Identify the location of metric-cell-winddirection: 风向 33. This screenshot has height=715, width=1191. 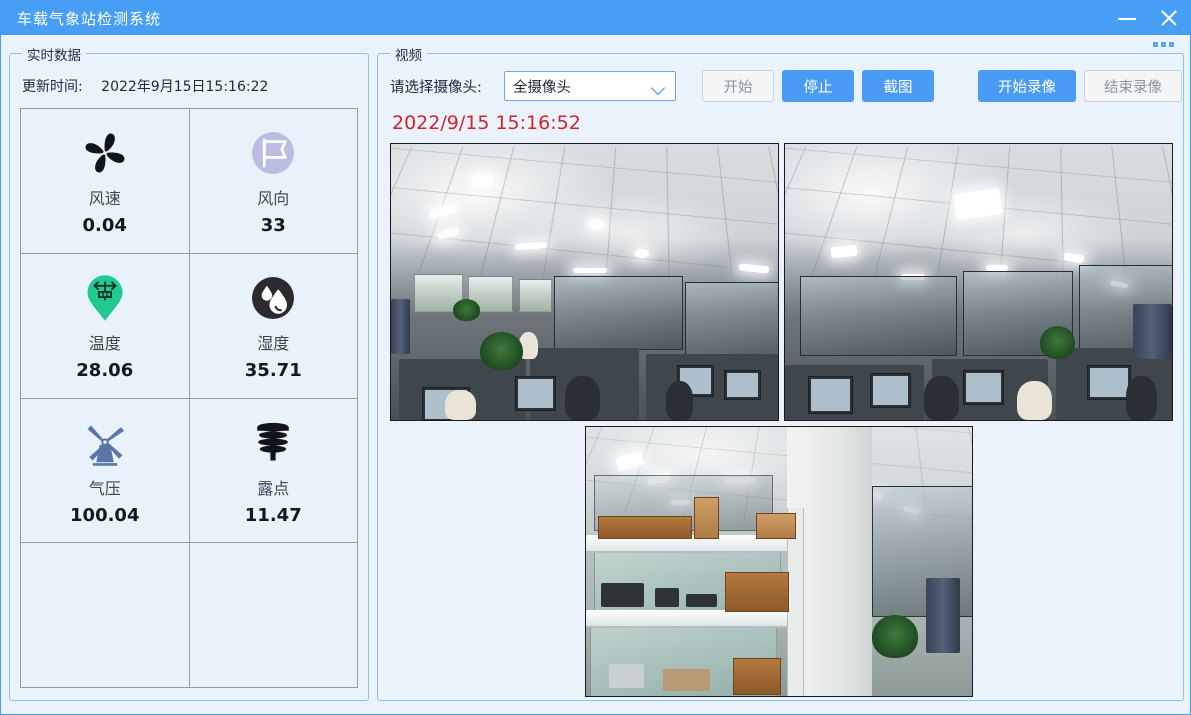
(273, 181).